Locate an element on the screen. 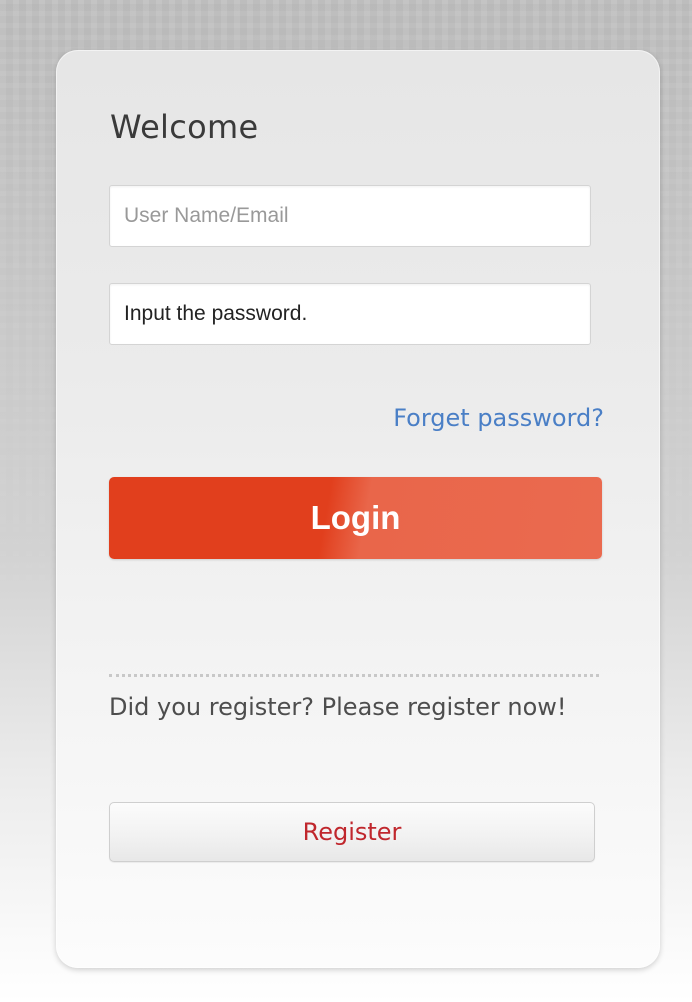 This screenshot has height=1002, width=692. username-input is located at coordinates (350, 216).